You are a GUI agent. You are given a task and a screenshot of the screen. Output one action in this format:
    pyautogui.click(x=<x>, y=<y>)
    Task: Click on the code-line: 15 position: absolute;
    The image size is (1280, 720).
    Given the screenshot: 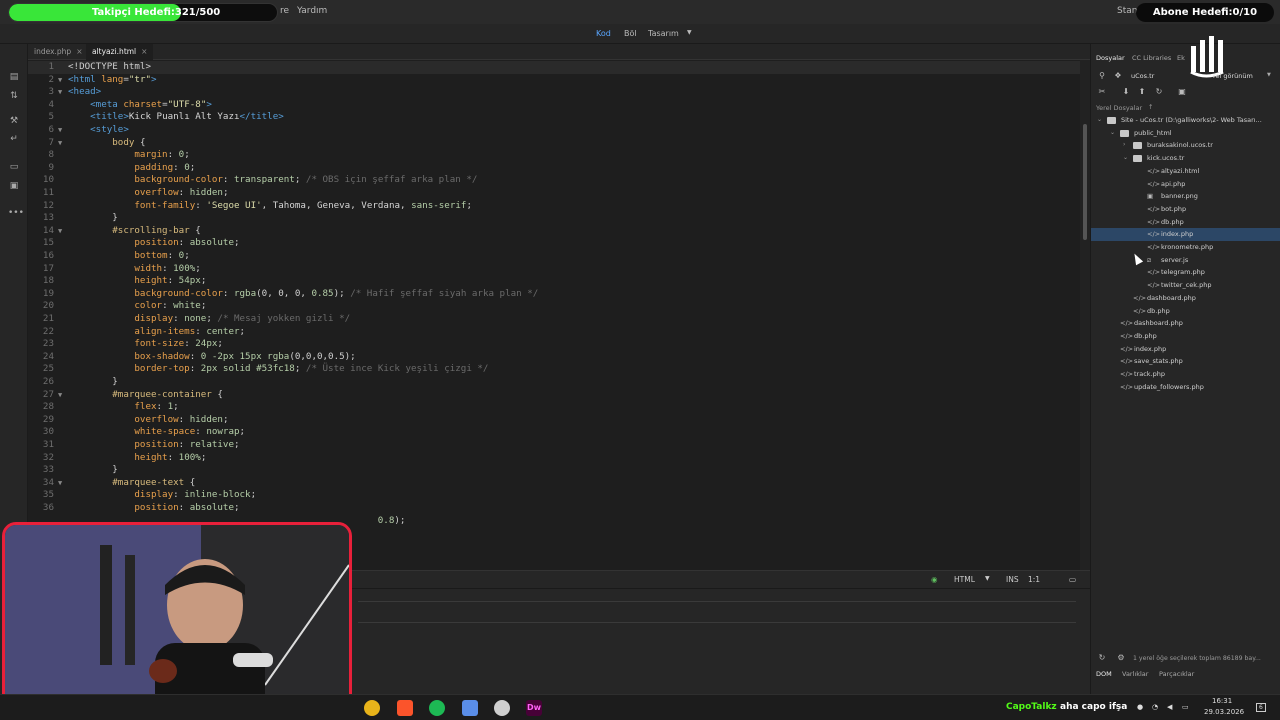 What is the action you would take?
    pyautogui.click(x=554, y=243)
    